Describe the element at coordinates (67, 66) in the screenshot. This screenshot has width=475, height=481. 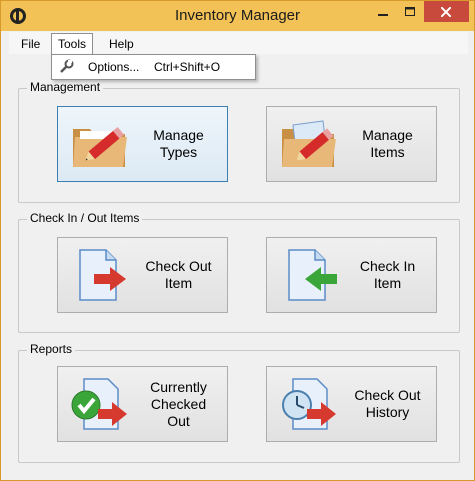
I see `wrench-icon` at that location.